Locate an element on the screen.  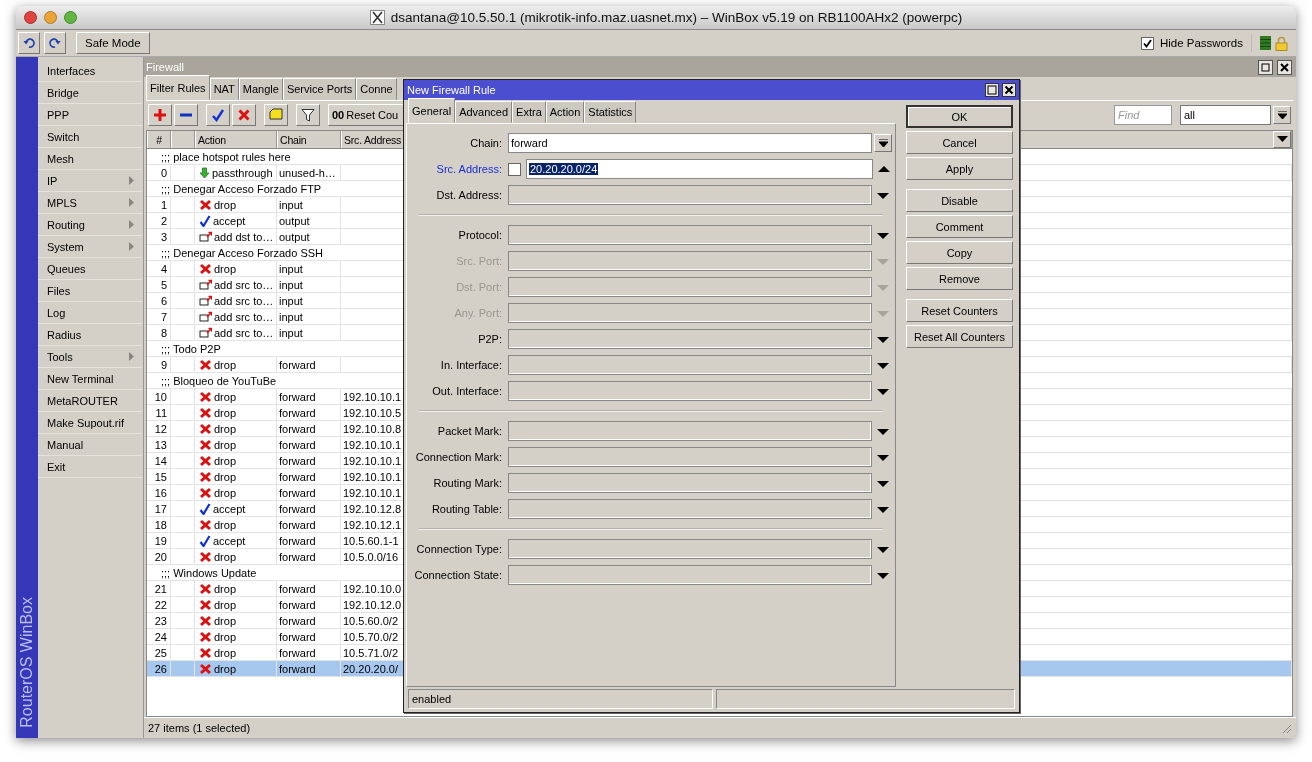
comment-button is located at coordinates (276, 115).